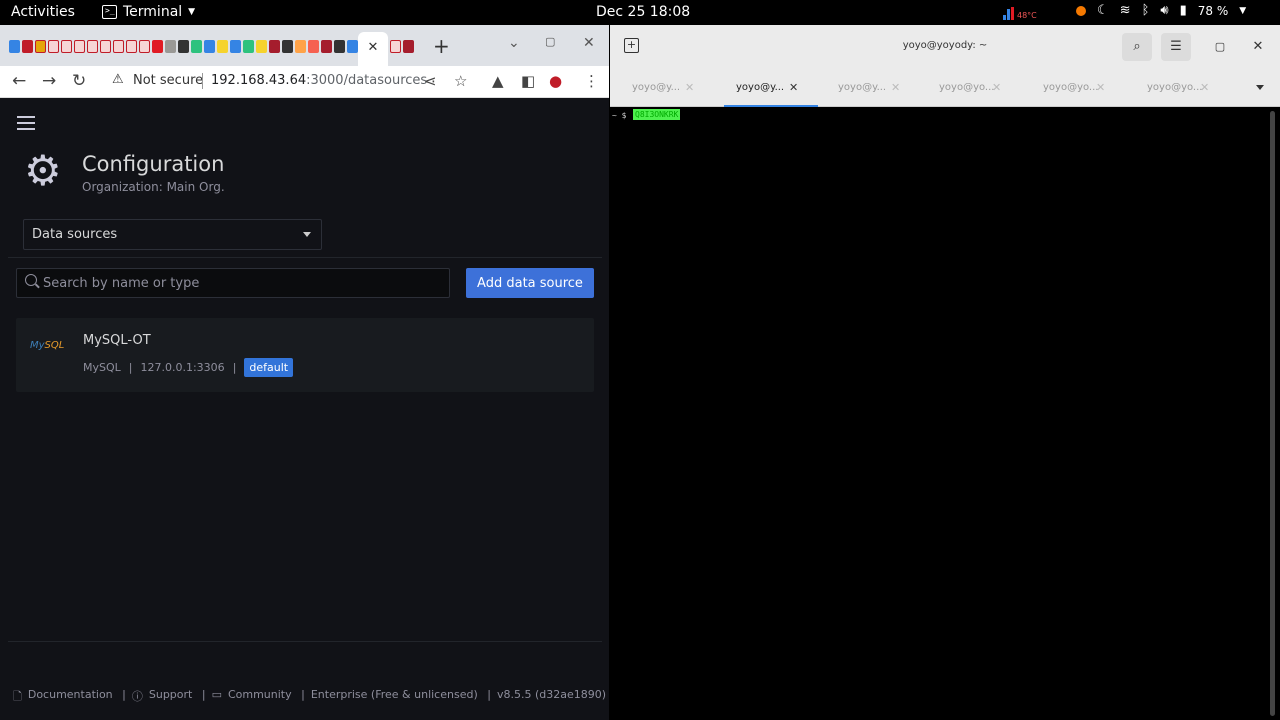 The image size is (1280, 720). I want to click on warning-icon: ⚠, so click(118, 79).